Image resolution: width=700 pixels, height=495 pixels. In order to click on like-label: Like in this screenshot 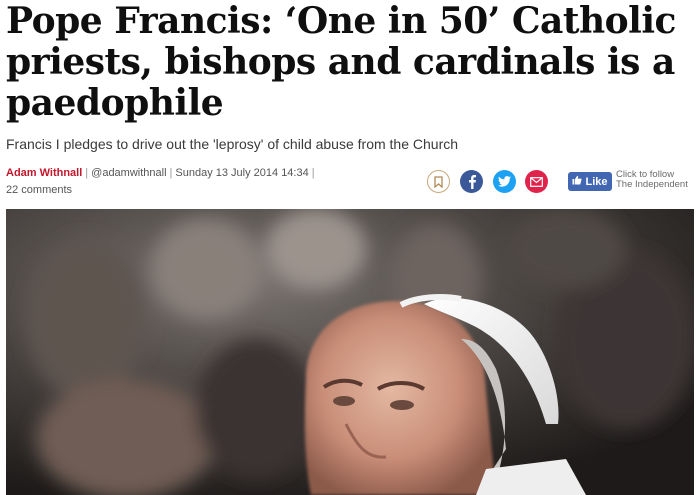, I will do `click(596, 181)`.